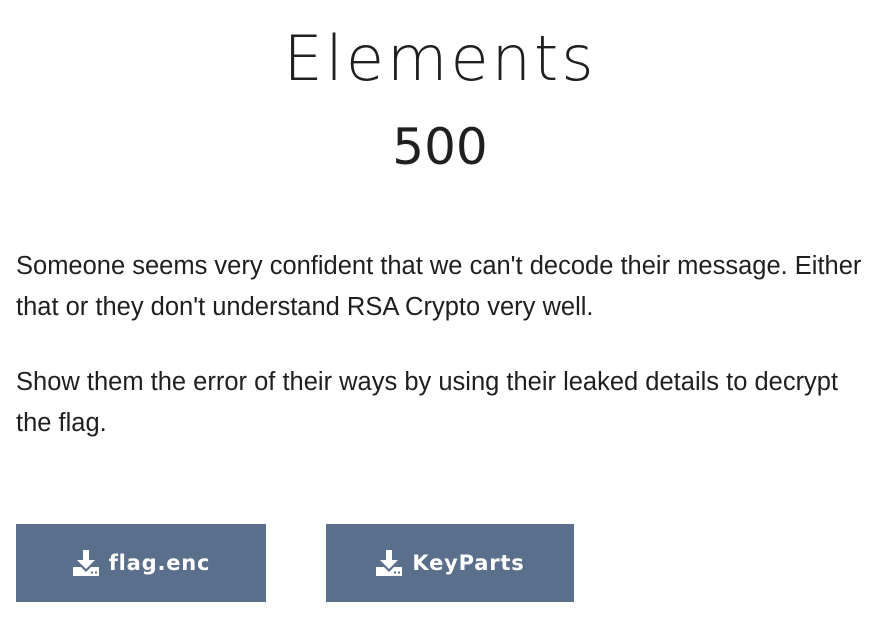 The width and height of the screenshot is (880, 620). What do you see at coordinates (440, 147) in the screenshot?
I see `challenge-points: 500` at bounding box center [440, 147].